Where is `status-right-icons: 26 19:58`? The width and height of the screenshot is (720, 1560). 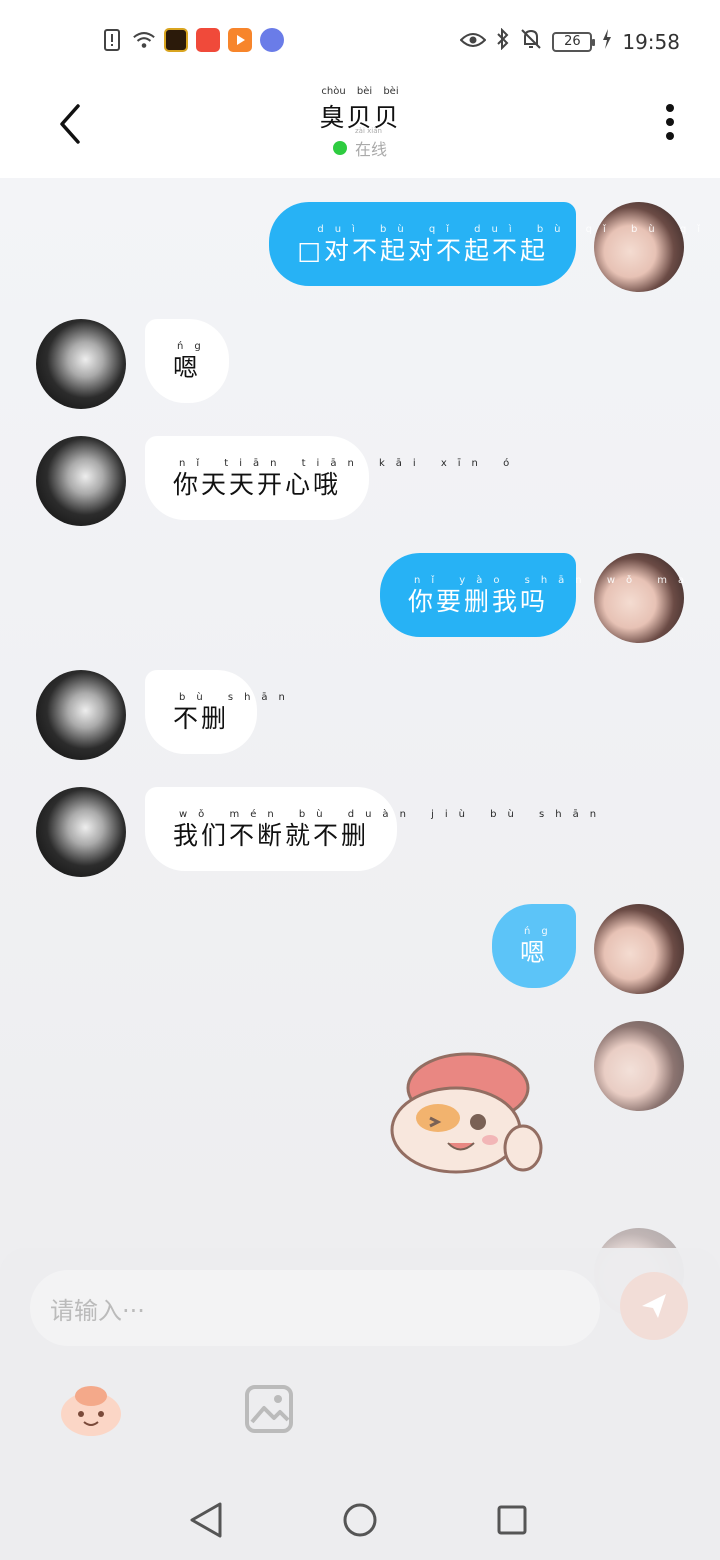 status-right-icons: 26 19:58 is located at coordinates (569, 41).